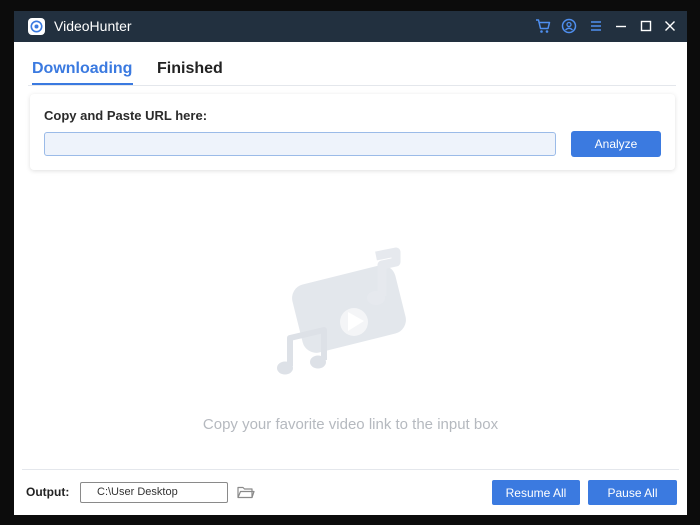 The width and height of the screenshot is (700, 525). I want to click on output-path-field: C:\User Desktop, so click(154, 492).